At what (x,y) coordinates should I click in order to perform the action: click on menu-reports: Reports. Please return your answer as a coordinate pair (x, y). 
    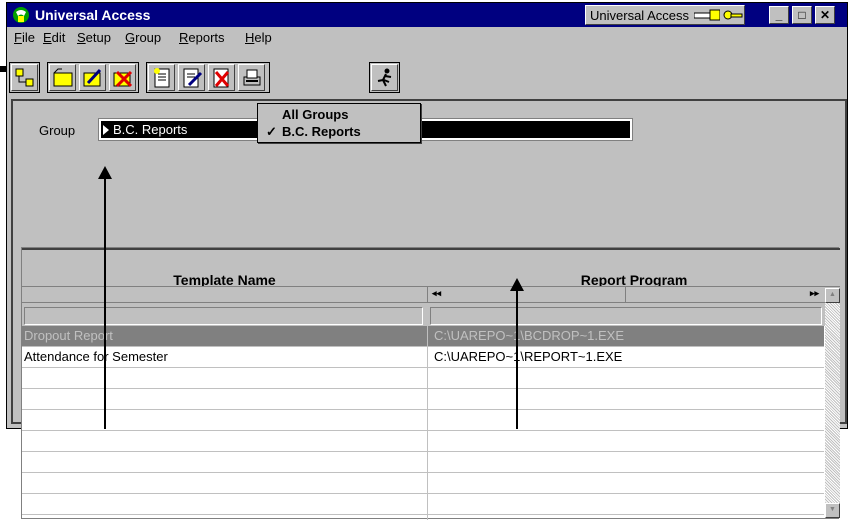
    Looking at the image, I should click on (202, 37).